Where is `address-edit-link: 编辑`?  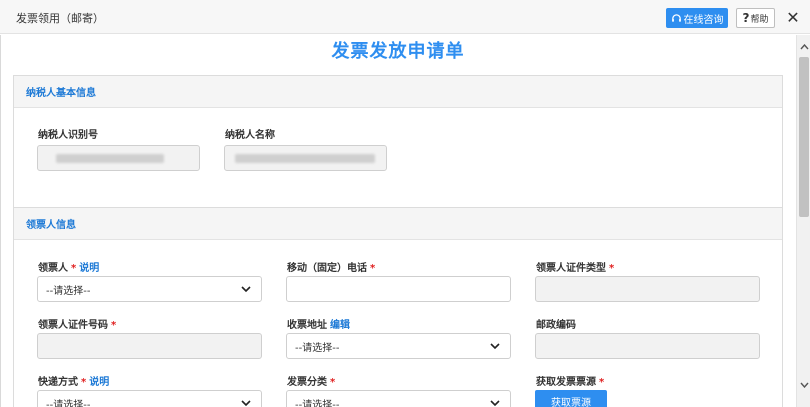 address-edit-link: 编辑 is located at coordinates (340, 325).